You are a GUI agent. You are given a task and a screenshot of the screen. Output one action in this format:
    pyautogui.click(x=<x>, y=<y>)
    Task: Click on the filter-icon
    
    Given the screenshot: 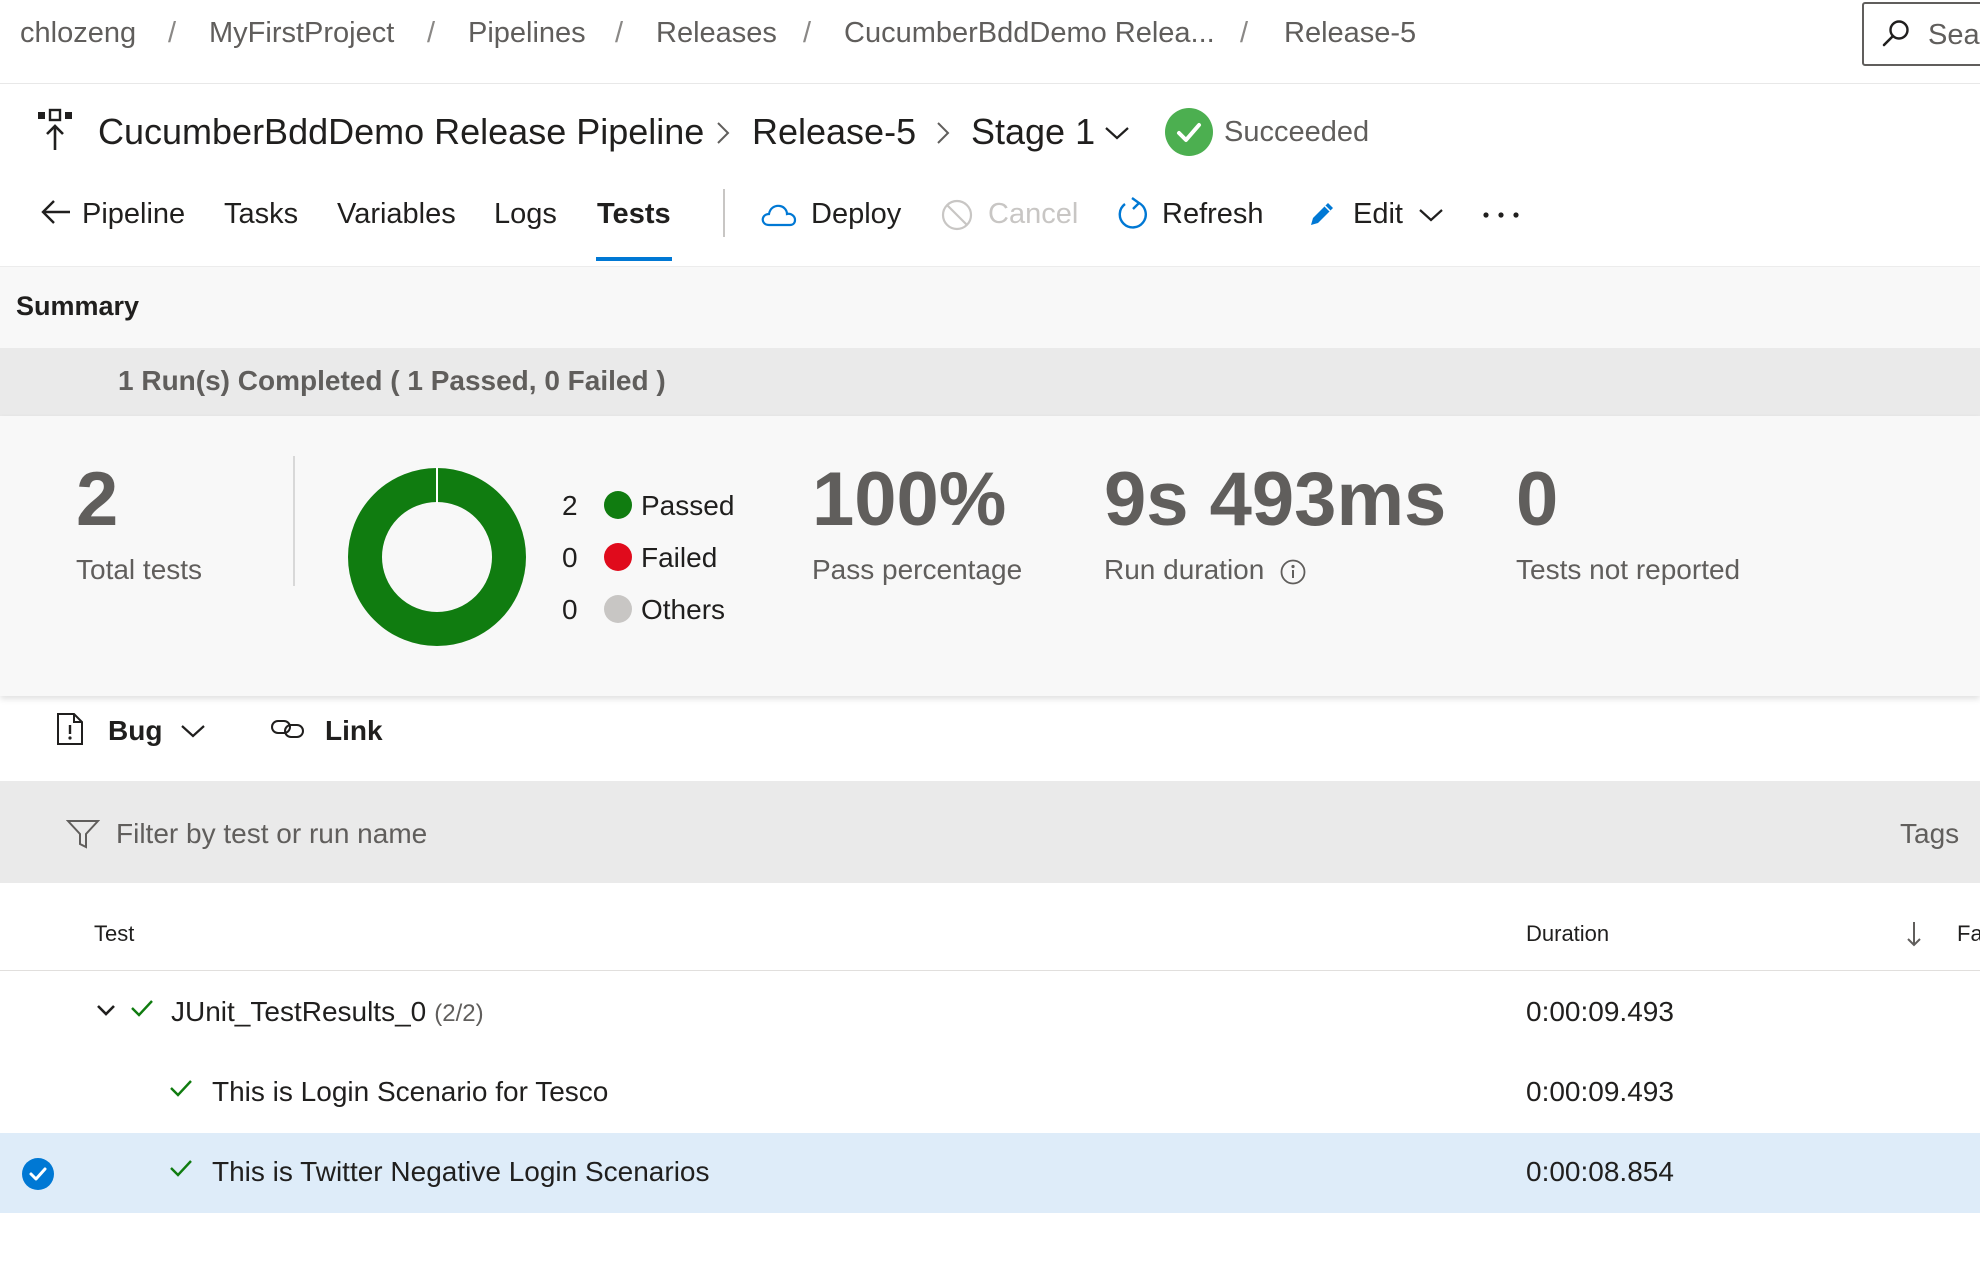 What is the action you would take?
    pyautogui.click(x=83, y=834)
    